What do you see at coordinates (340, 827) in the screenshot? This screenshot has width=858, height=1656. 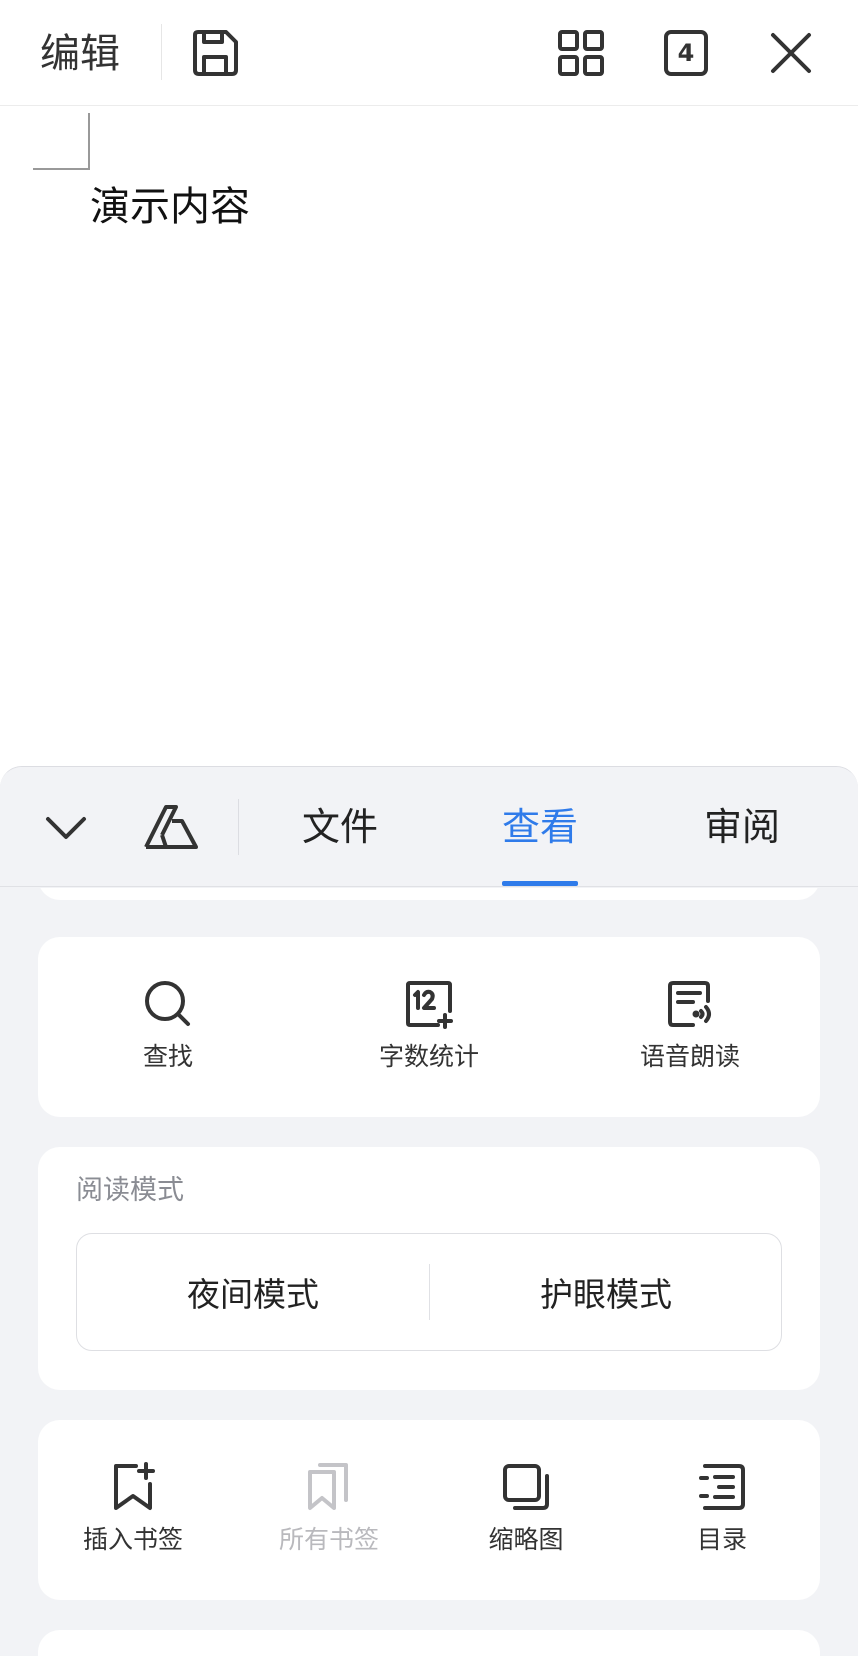 I see `tab-file: 文件` at bounding box center [340, 827].